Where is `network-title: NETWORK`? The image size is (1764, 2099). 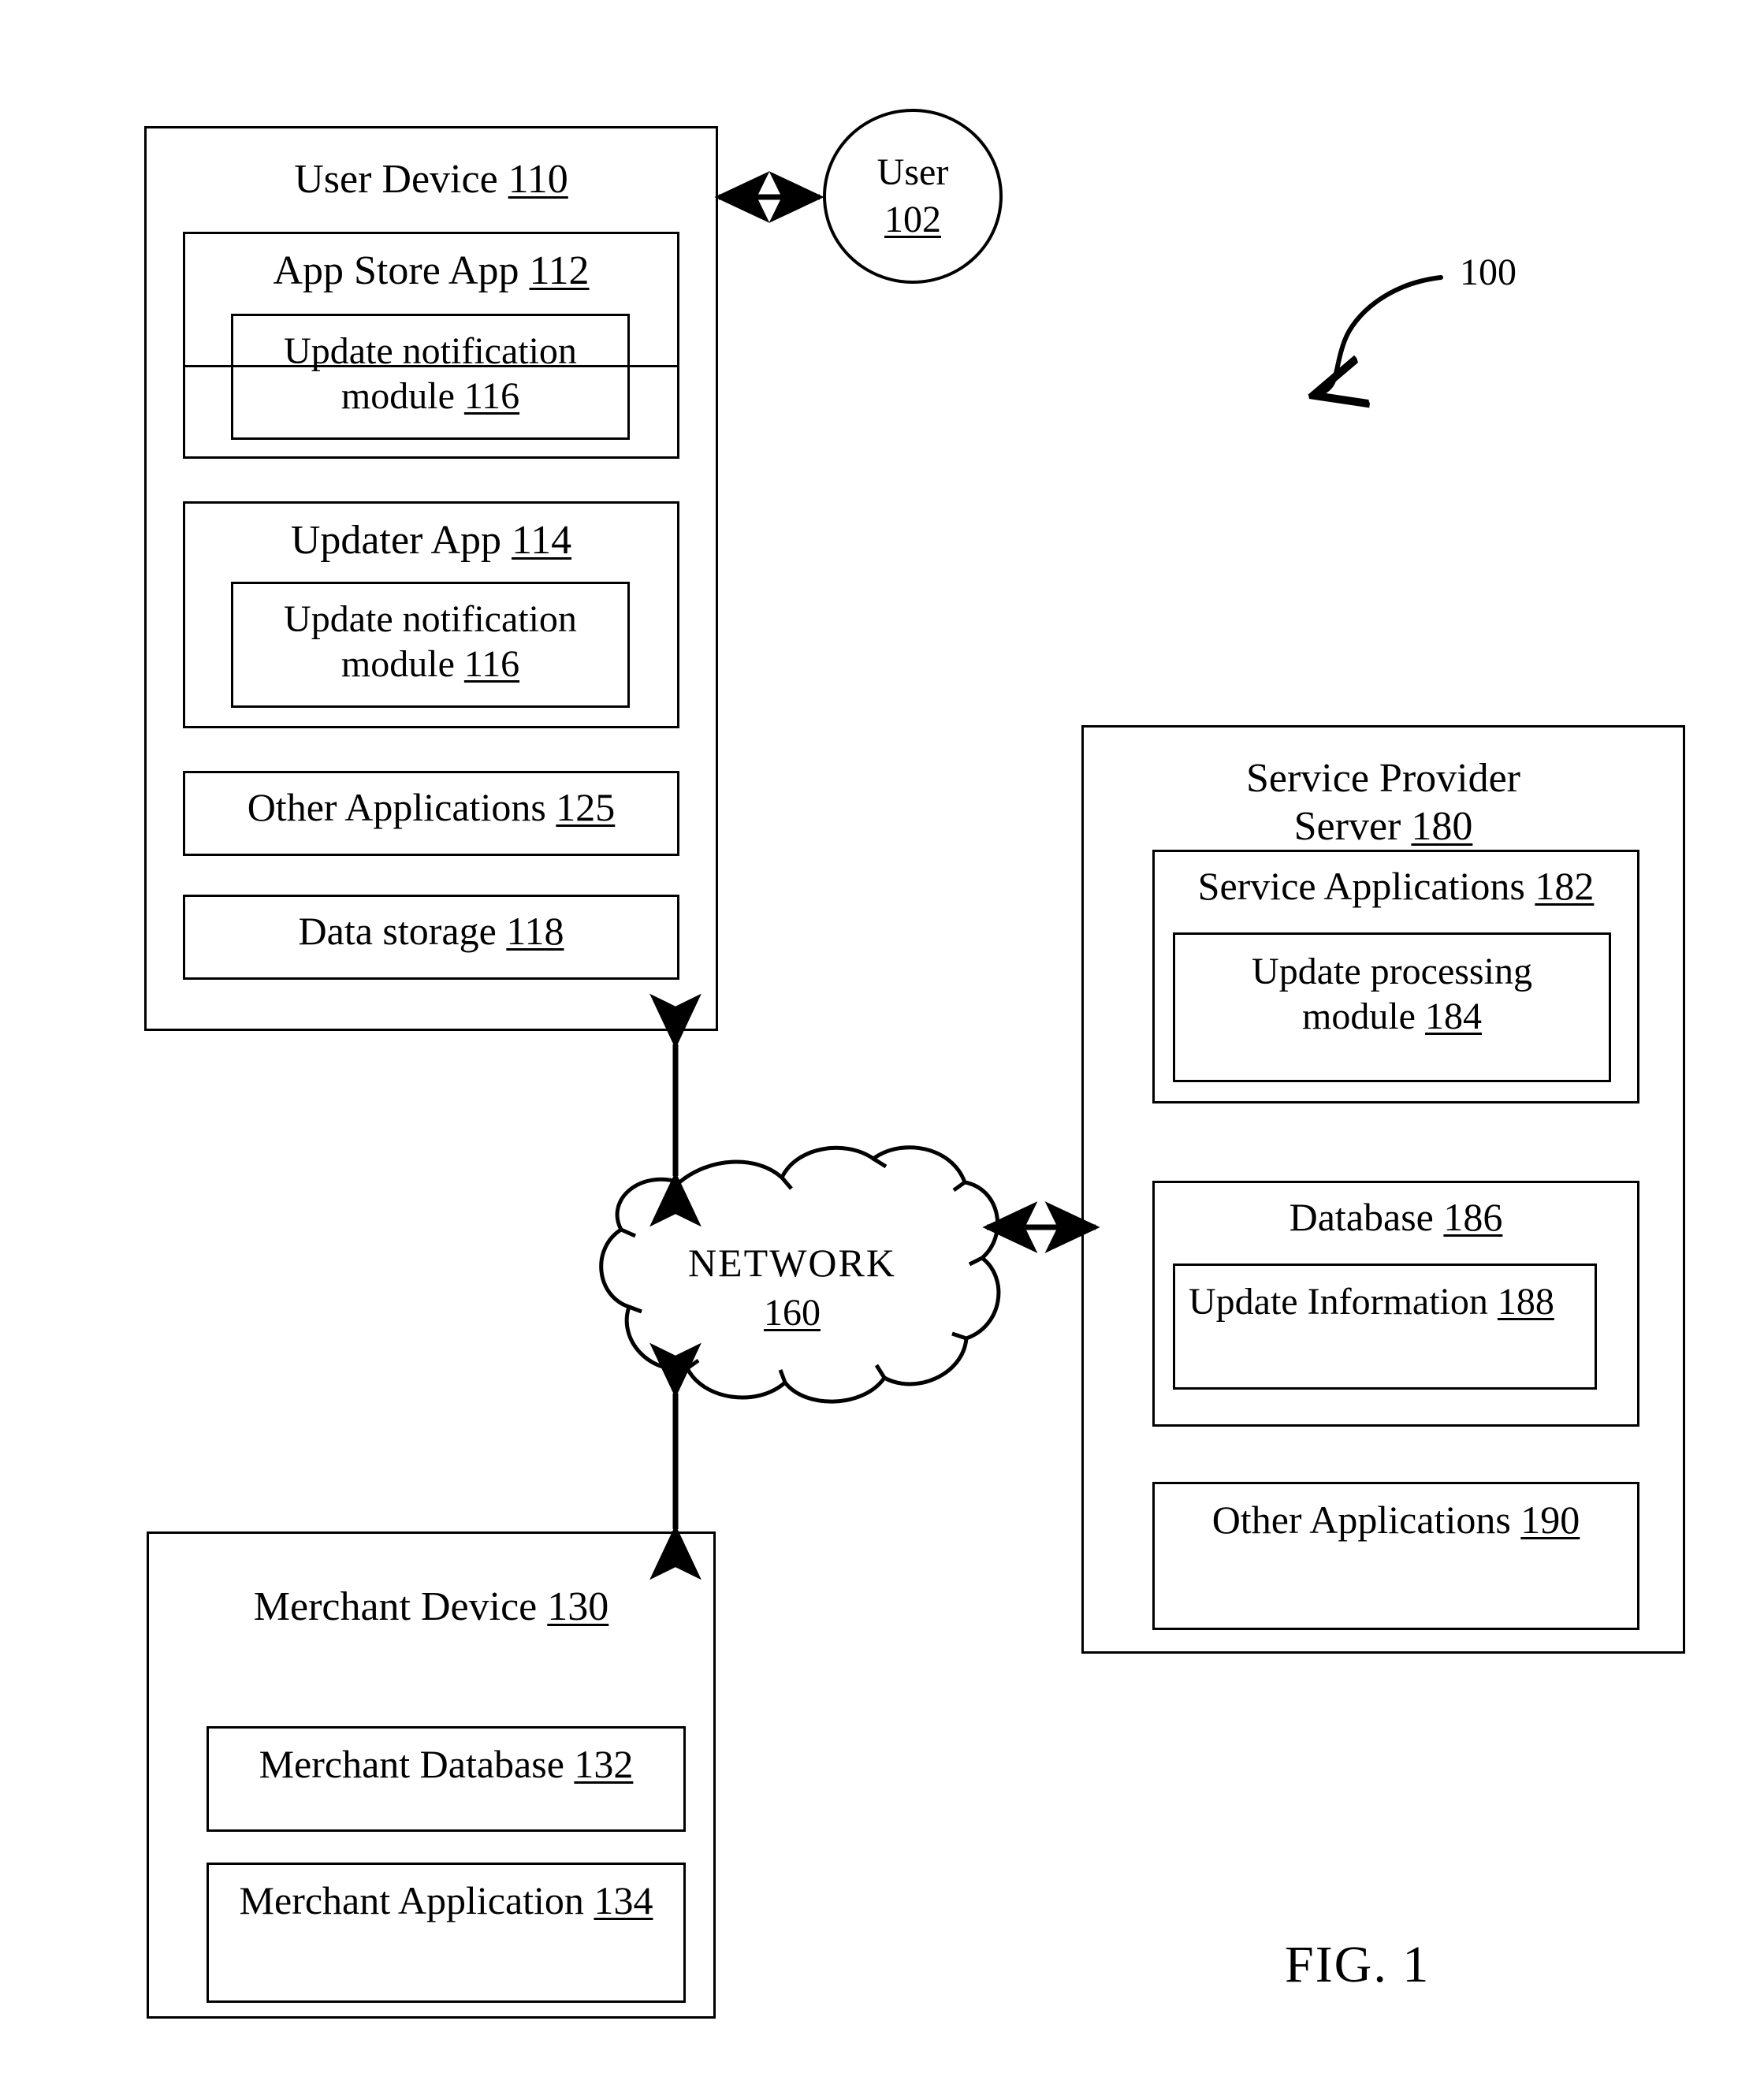
network-title: NETWORK is located at coordinates (792, 1263).